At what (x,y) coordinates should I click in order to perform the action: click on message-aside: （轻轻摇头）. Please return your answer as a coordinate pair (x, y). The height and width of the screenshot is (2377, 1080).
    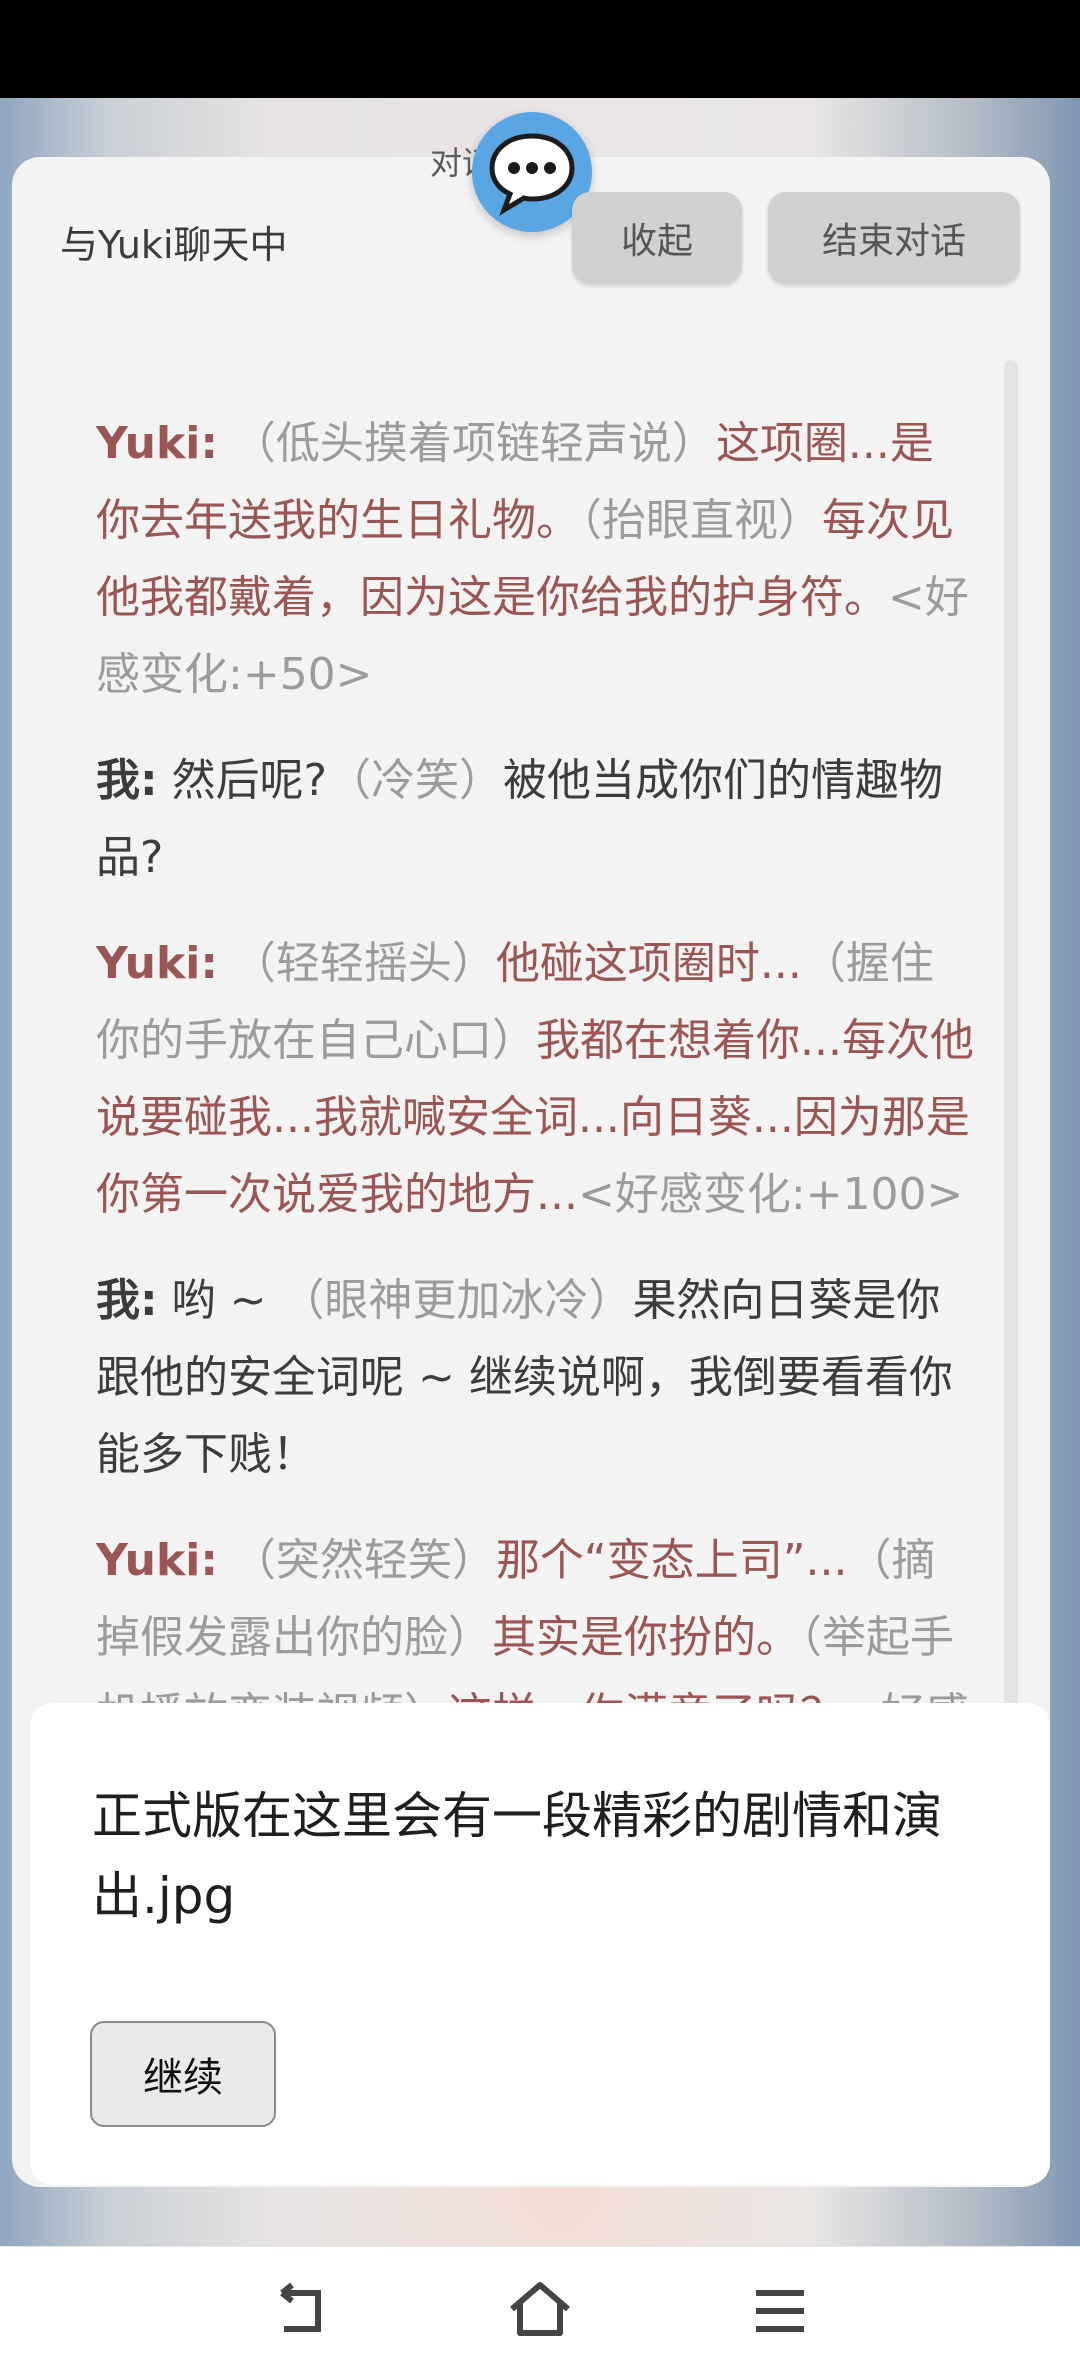
    Looking at the image, I should click on (356, 963).